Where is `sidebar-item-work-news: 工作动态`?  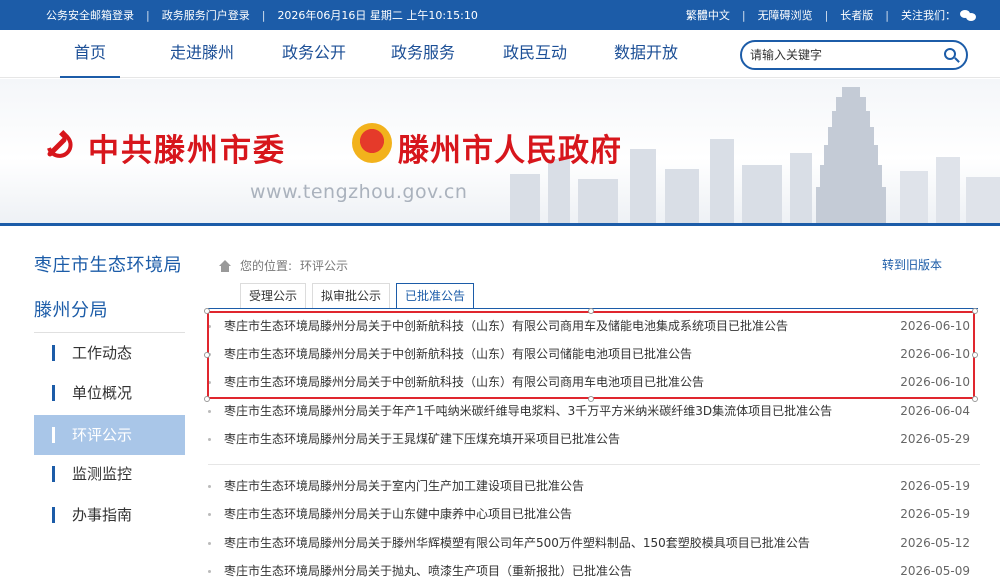
sidebar-item-work-news: 工作动态 is located at coordinates (109, 353).